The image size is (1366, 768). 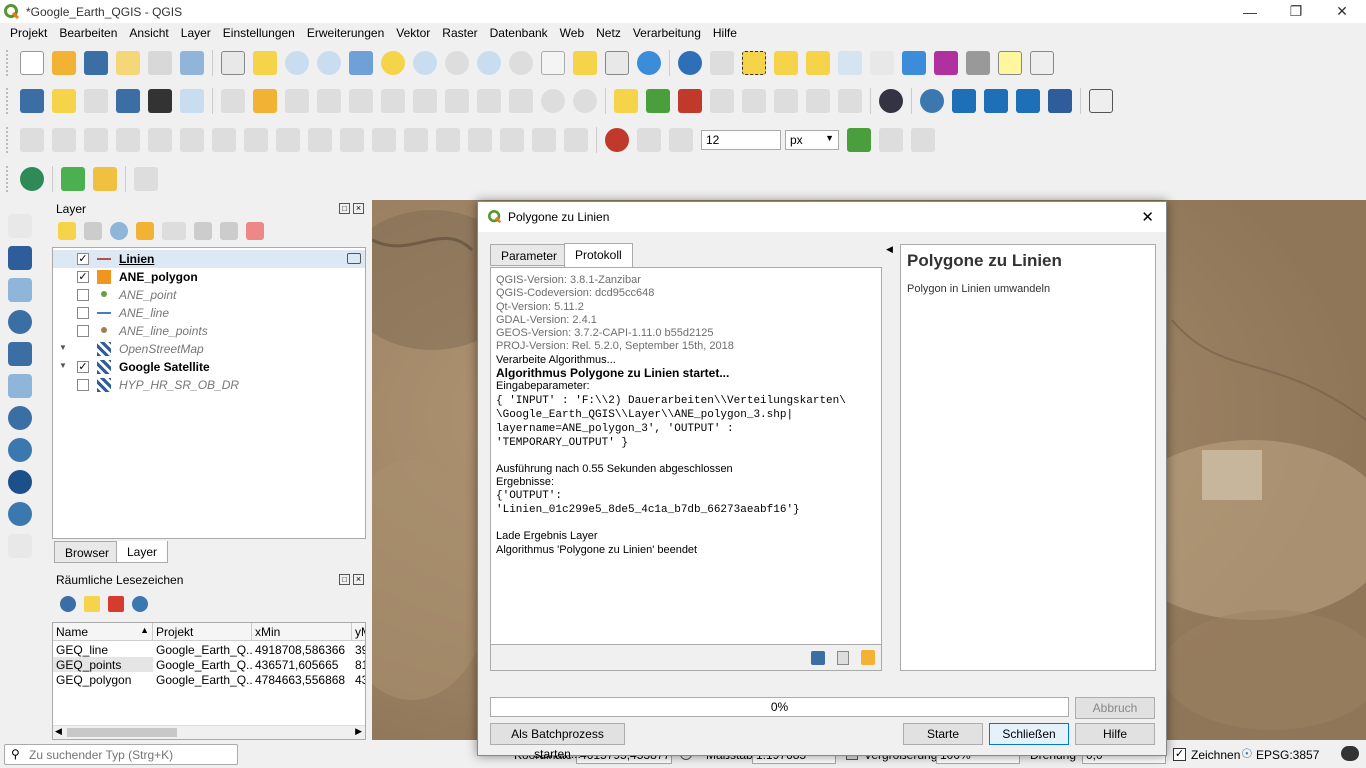 I want to click on pan-to-selection-icon, so click(x=265, y=63).